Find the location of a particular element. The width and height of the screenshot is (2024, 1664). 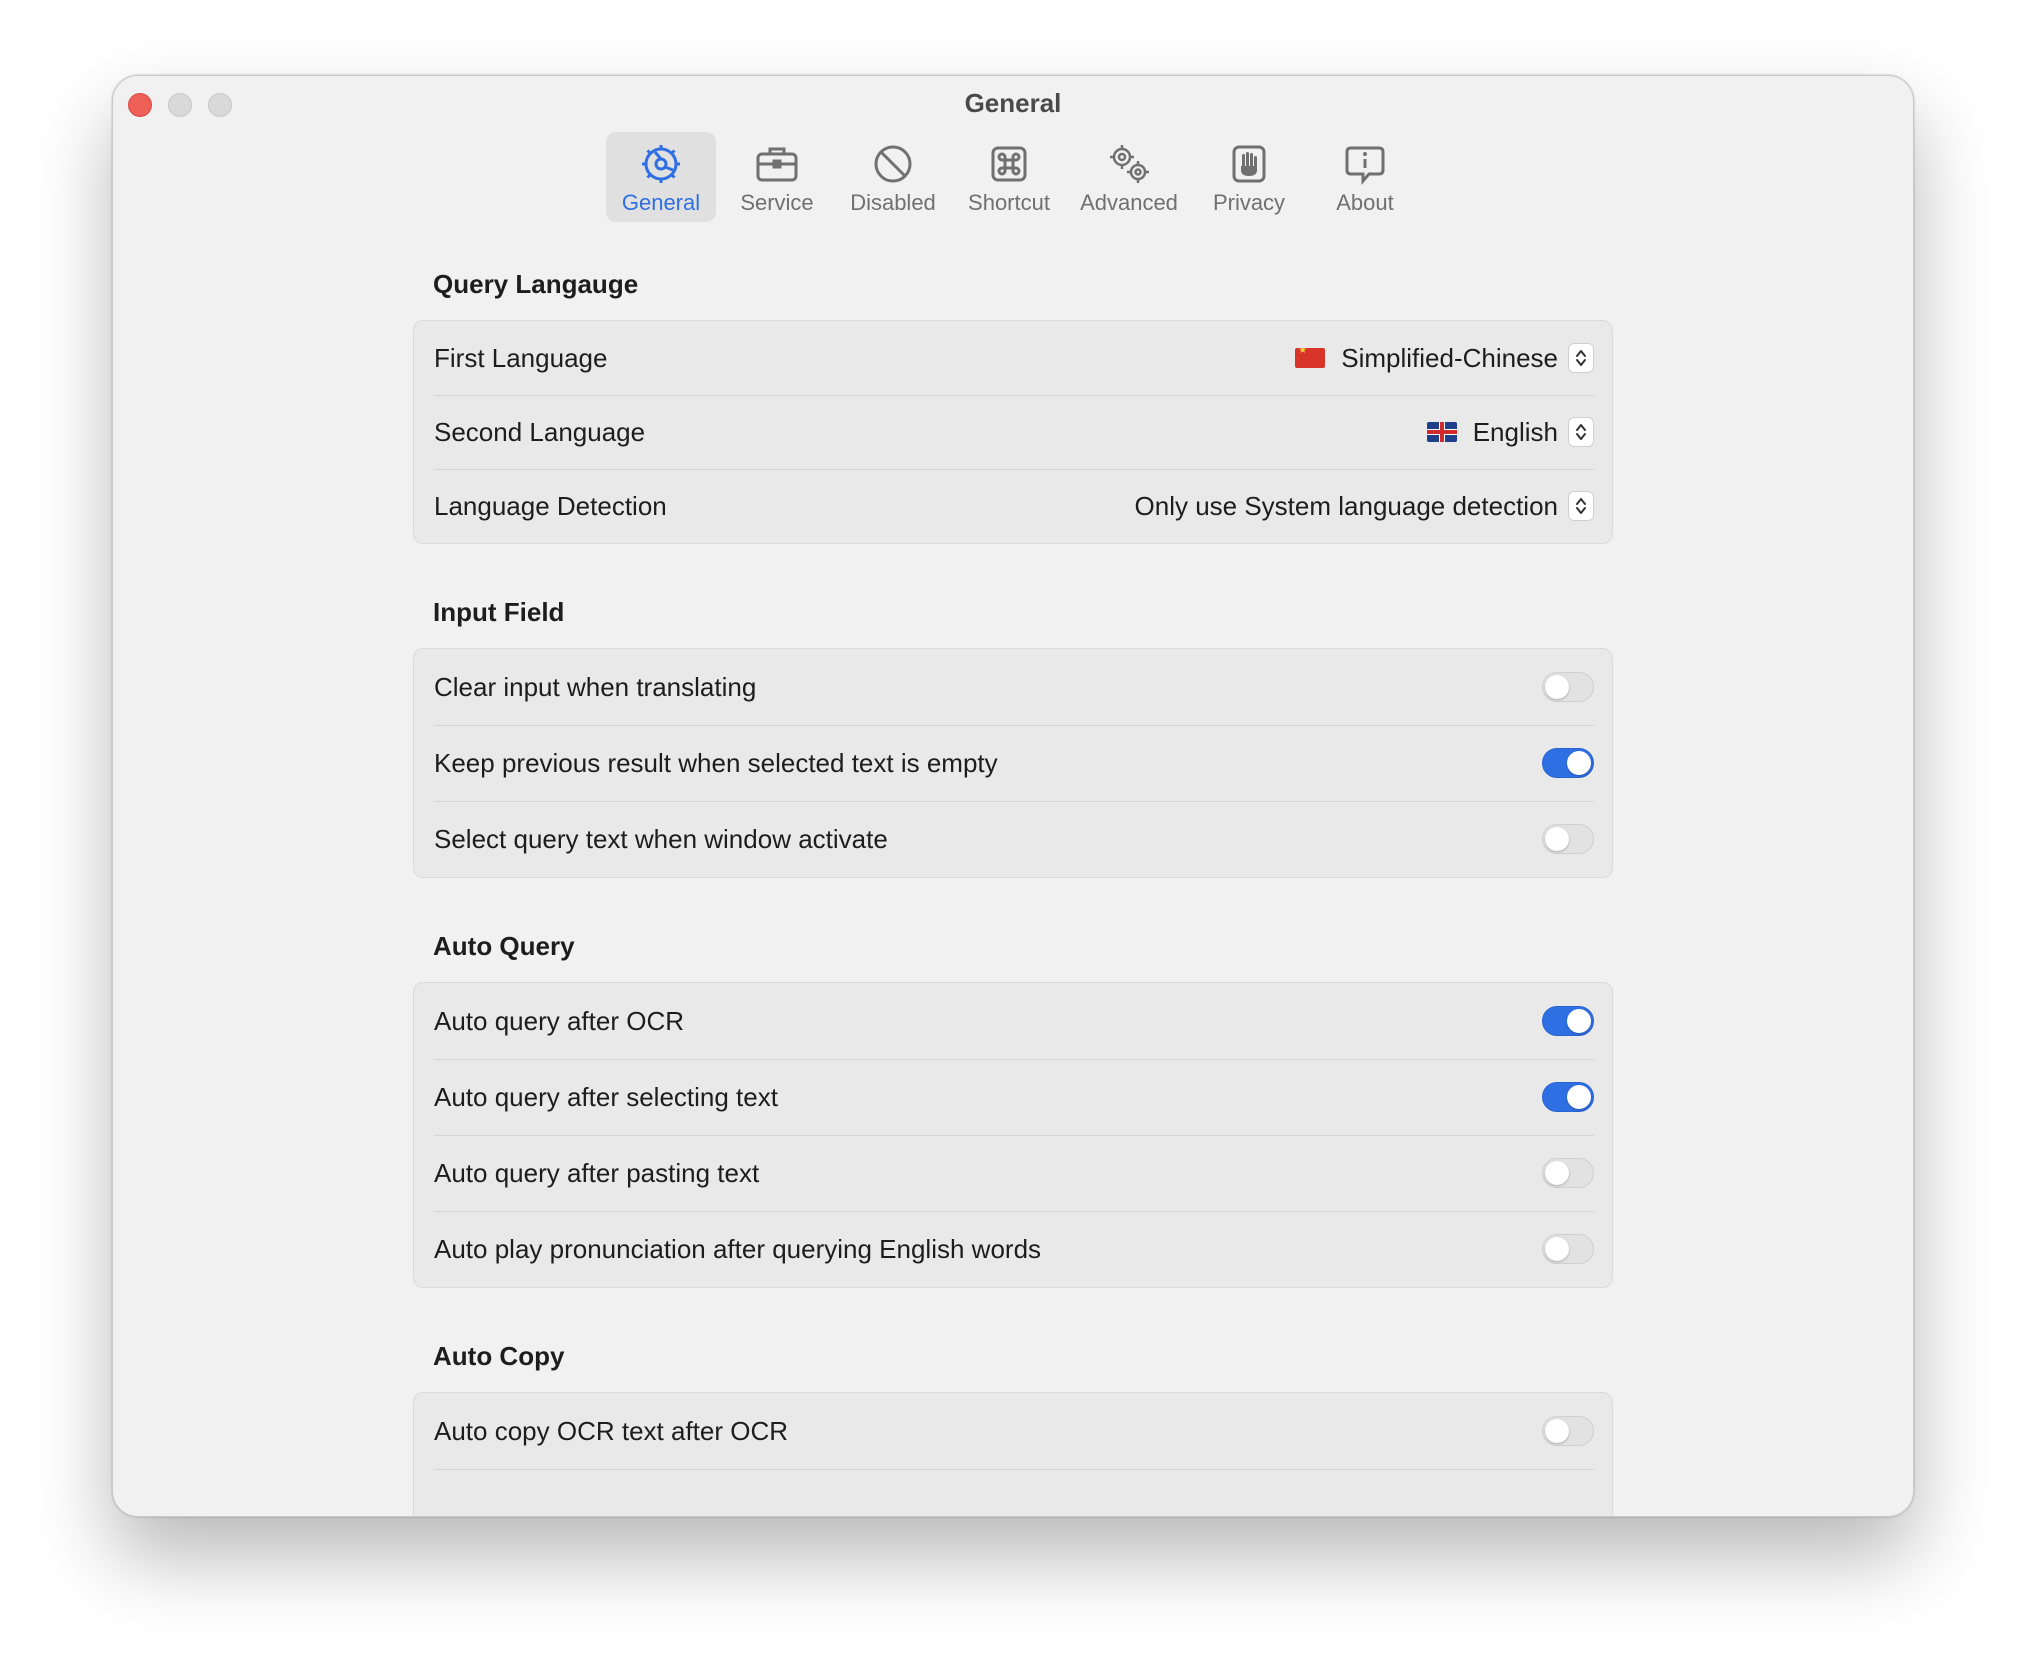

auto-query-selecting-row: Auto query after selecting text is located at coordinates (1013, 1097).